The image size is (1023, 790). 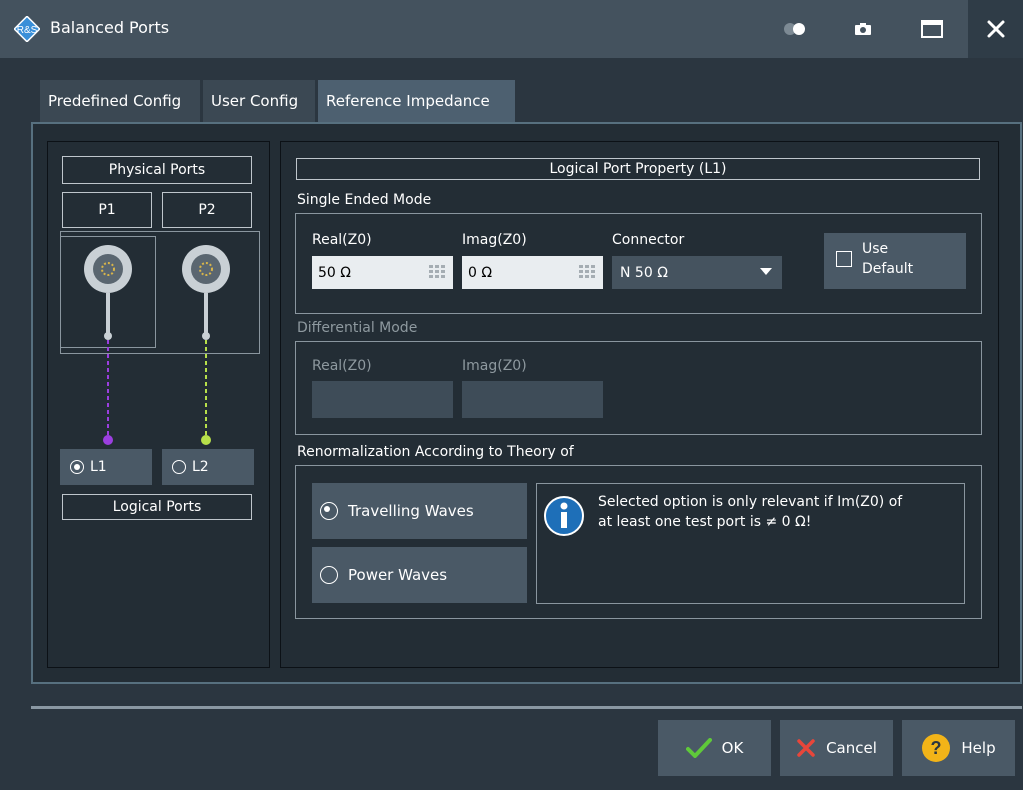 I want to click on property-title: Logical Port Property (L1), so click(x=638, y=169).